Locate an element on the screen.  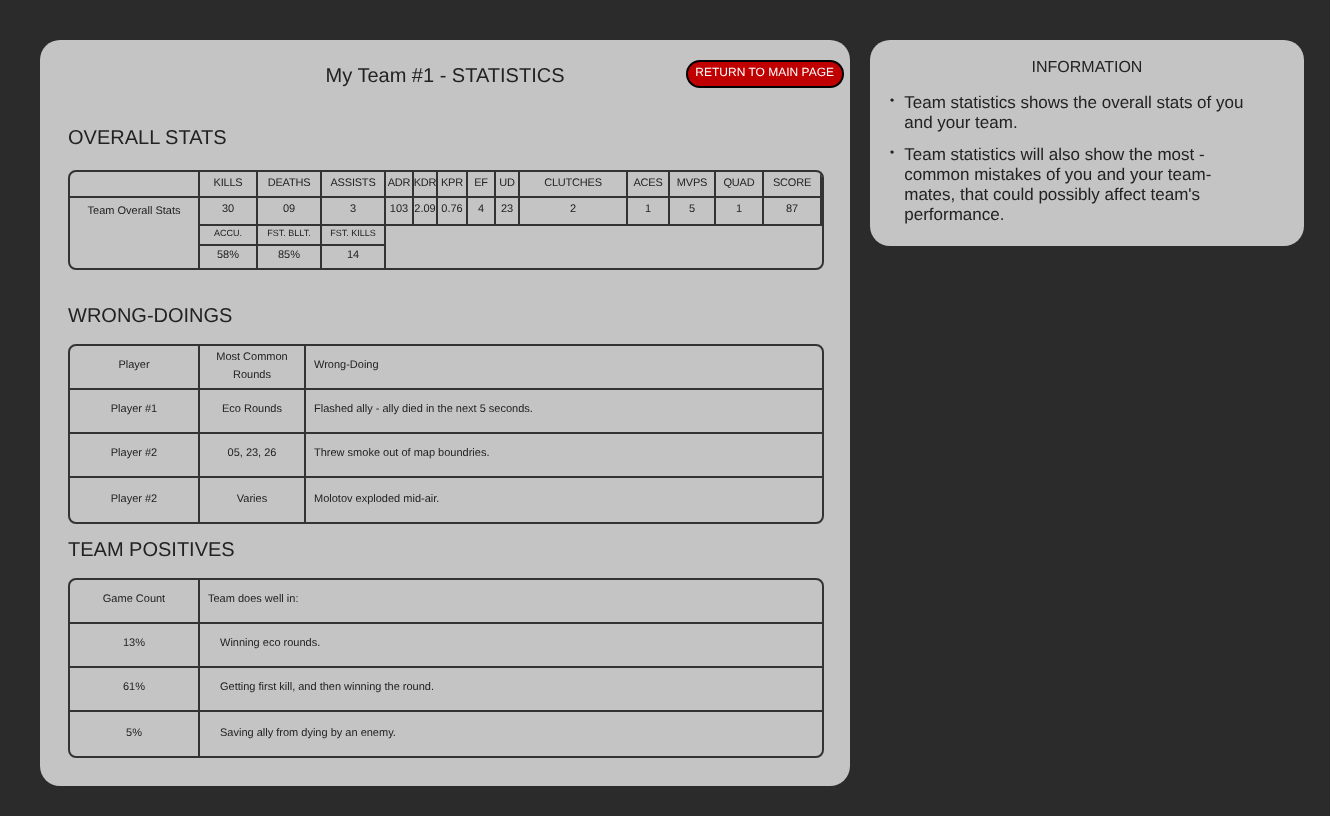
info-text: Team statistics will also show the most - common mistakes of you and your team-mates, that could possibly affect team's performance. is located at coordinates (1059, 184).